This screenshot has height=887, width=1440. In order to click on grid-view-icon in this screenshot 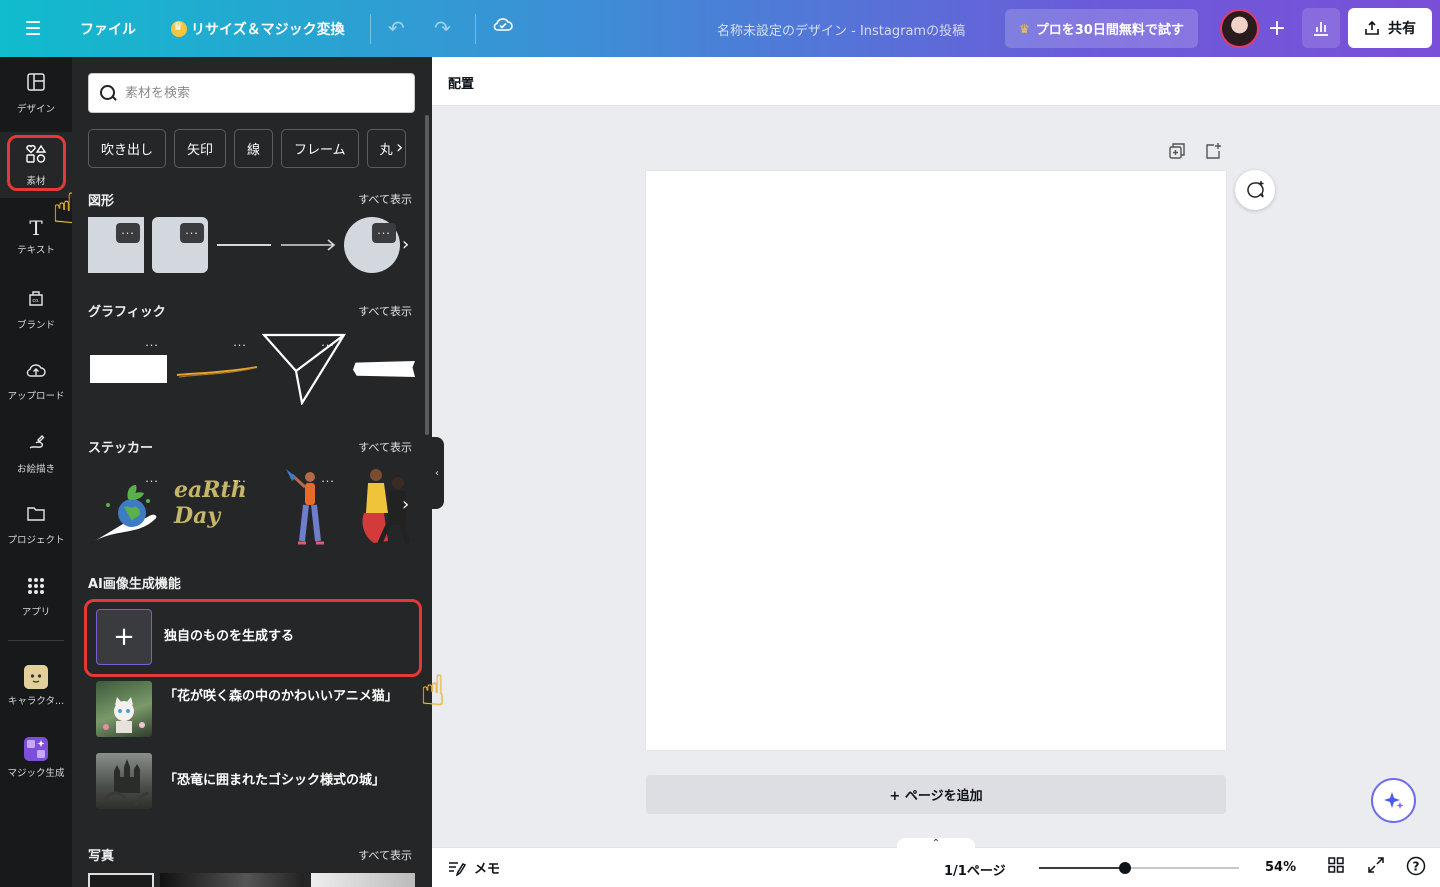, I will do `click(1336, 867)`.